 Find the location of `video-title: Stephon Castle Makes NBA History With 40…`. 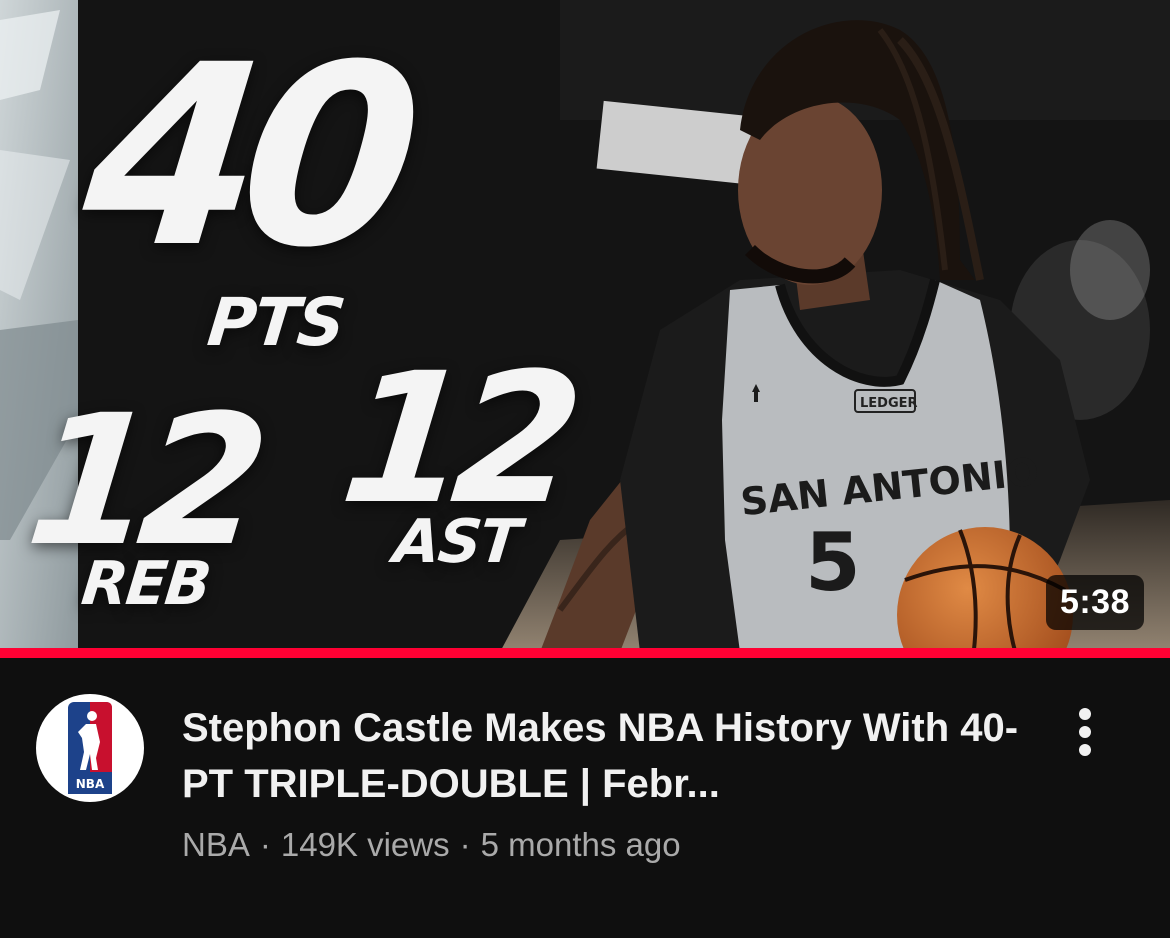

video-title: Stephon Castle Makes NBA History With 40… is located at coordinates (612, 756).